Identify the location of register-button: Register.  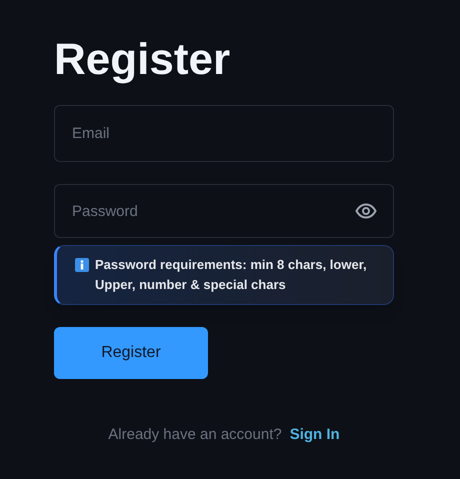
(131, 353).